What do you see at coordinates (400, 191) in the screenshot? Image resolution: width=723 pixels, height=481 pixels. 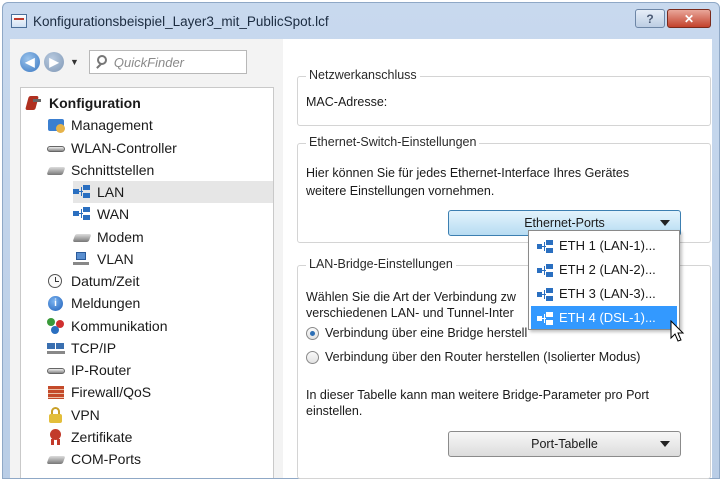 I see `ethernet-description-line2: weitere Einstellungen vornehmen.` at bounding box center [400, 191].